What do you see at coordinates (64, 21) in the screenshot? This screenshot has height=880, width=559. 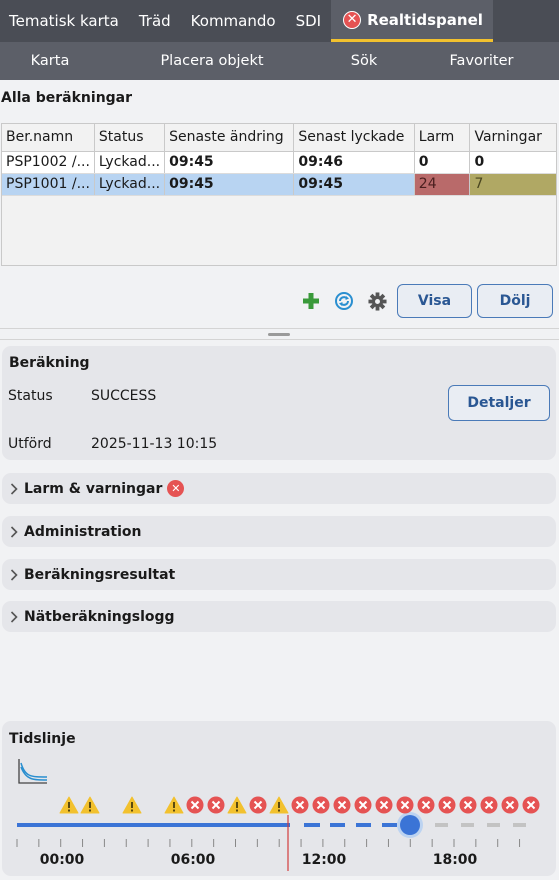 I see `tab-tematisk-karta: Tematisk karta` at bounding box center [64, 21].